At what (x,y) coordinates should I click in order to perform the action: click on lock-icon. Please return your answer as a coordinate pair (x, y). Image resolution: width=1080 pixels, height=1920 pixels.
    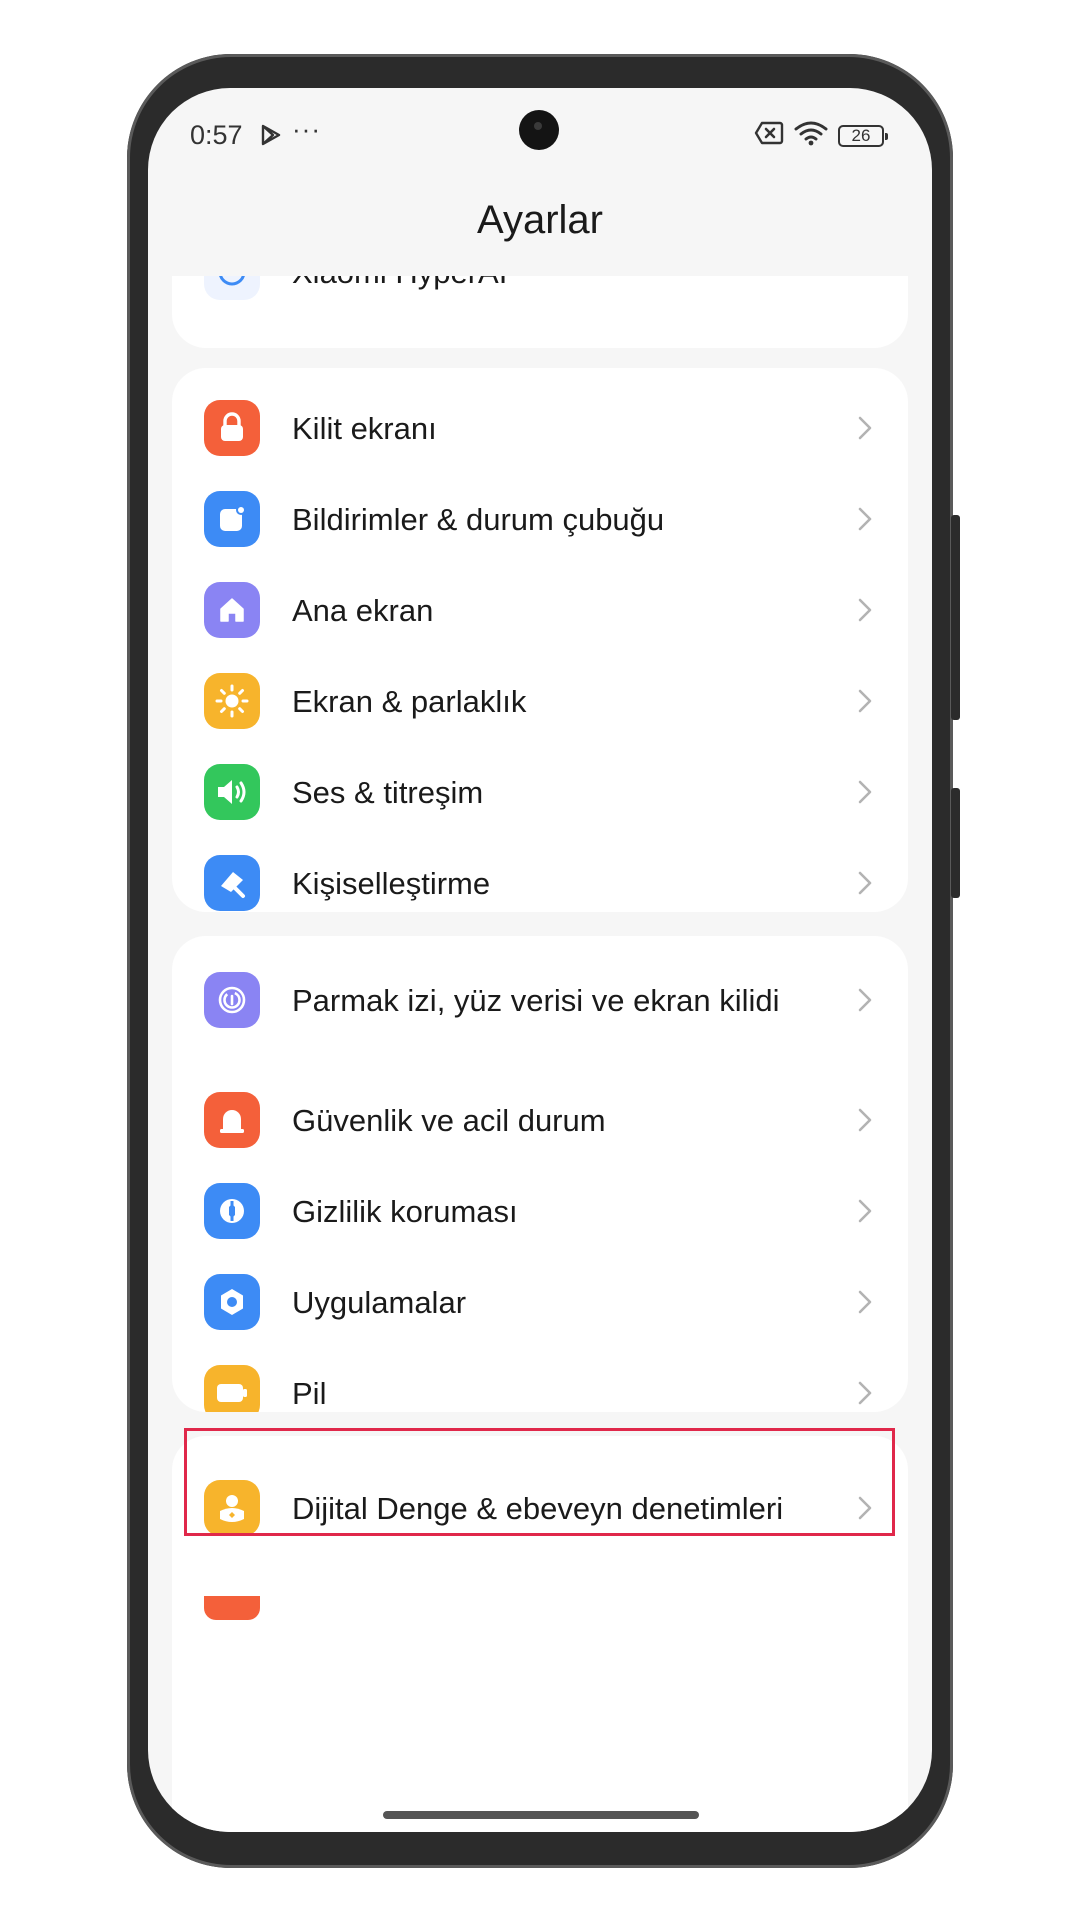
    Looking at the image, I should click on (232, 428).